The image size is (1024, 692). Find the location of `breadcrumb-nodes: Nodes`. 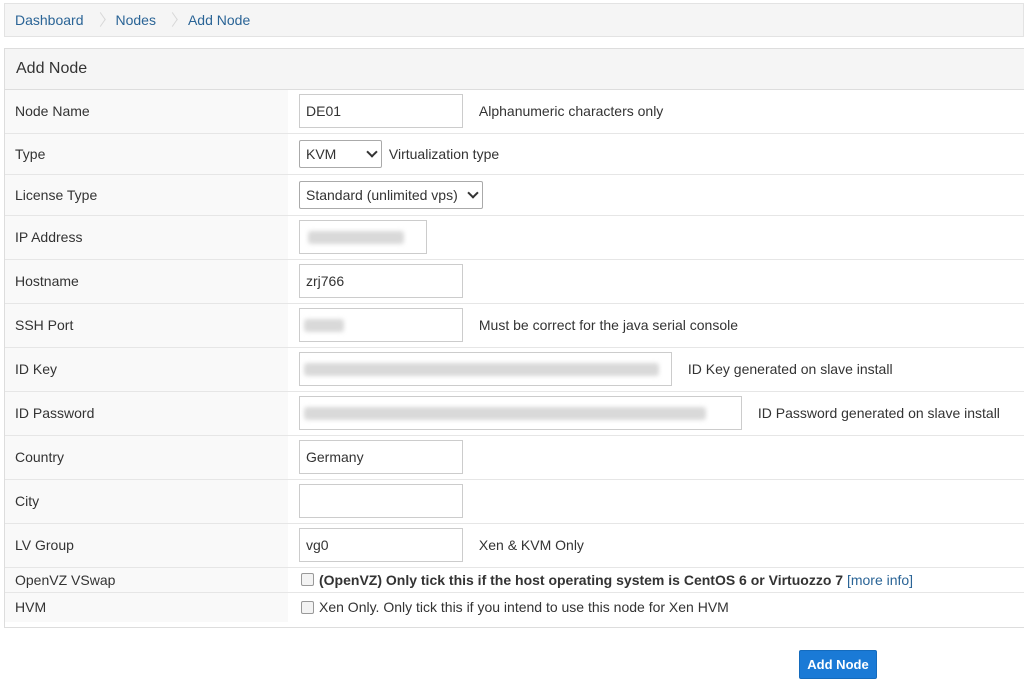

breadcrumb-nodes: Nodes is located at coordinates (136, 20).